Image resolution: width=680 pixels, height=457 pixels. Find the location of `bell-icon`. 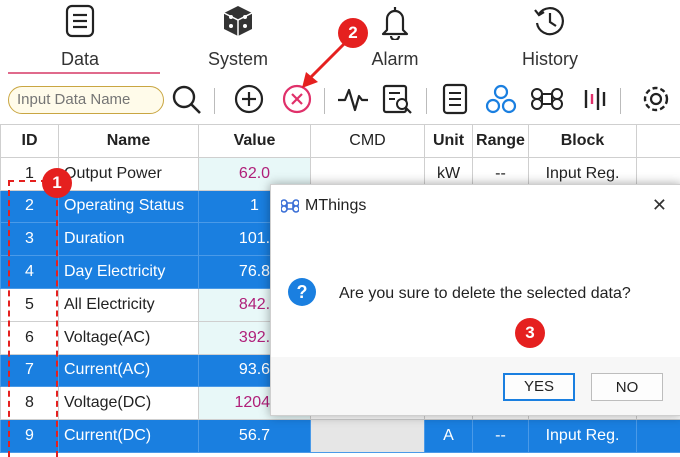

bell-icon is located at coordinates (395, 23).